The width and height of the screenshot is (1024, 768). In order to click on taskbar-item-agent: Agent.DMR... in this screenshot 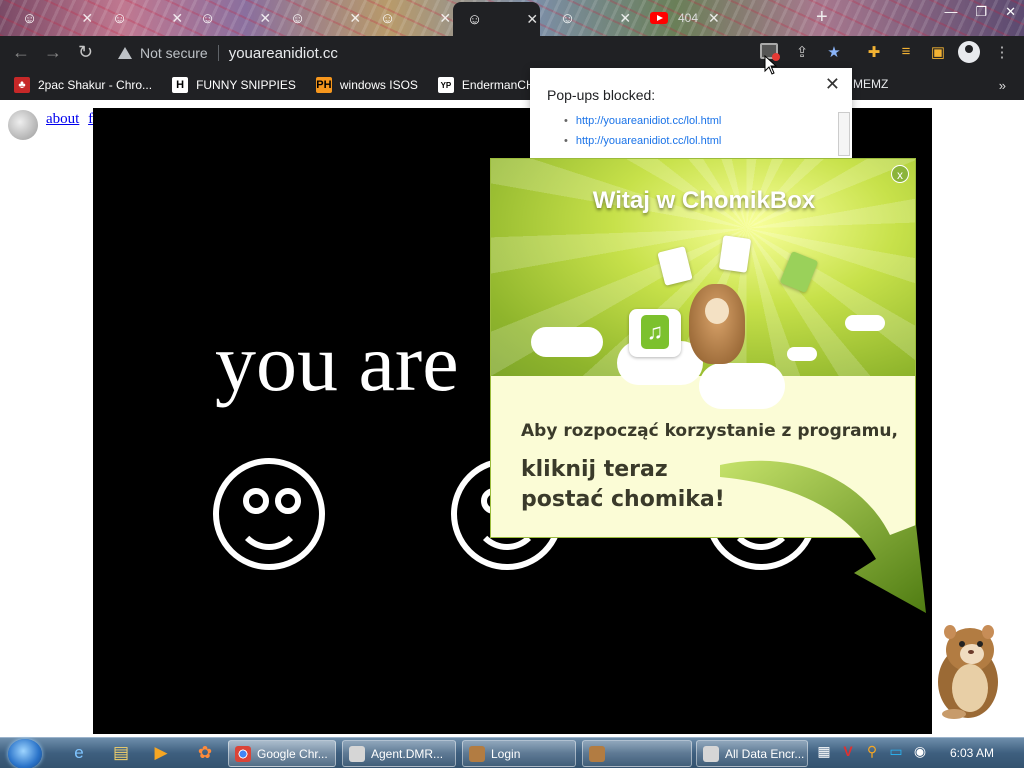, I will do `click(399, 753)`.